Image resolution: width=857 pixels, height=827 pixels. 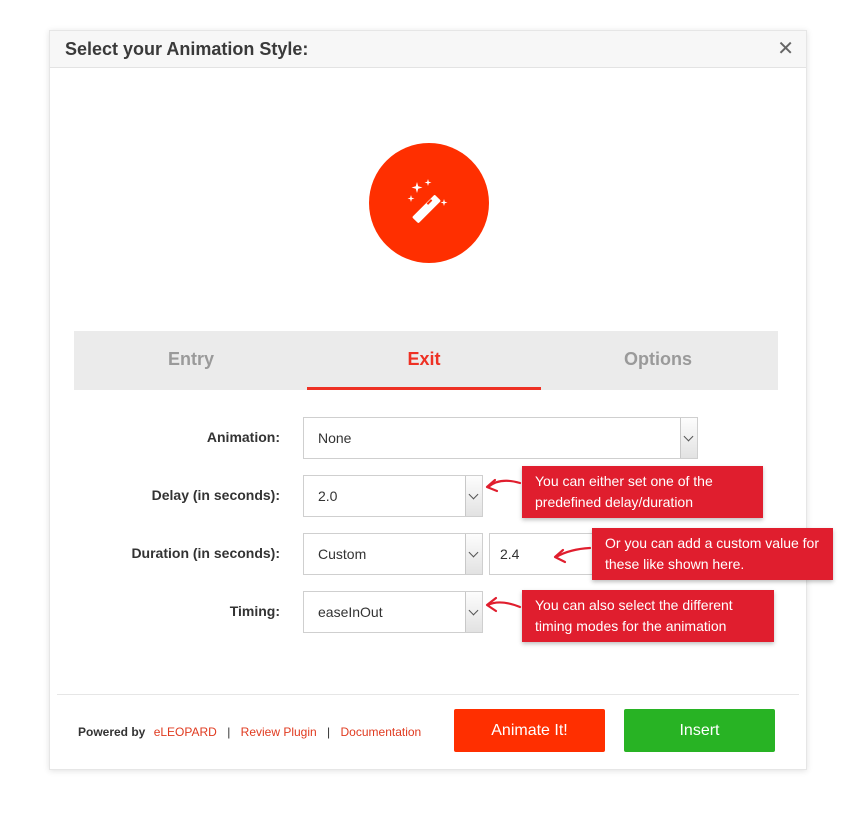 What do you see at coordinates (428, 694) in the screenshot?
I see `footer-divider` at bounding box center [428, 694].